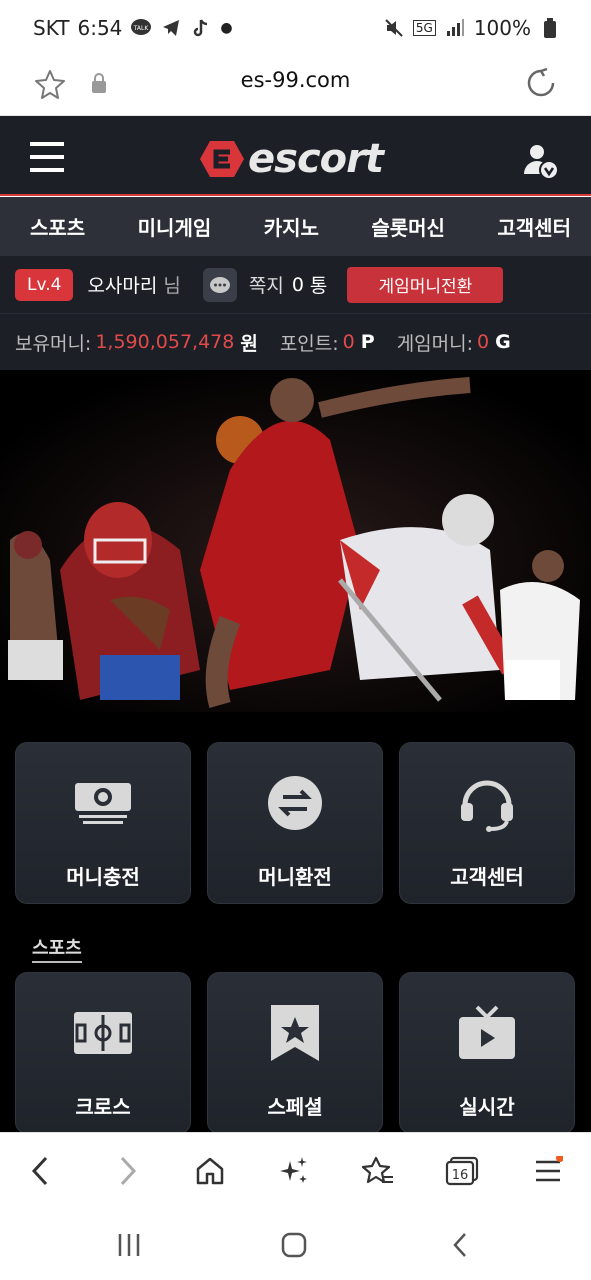  Describe the element at coordinates (128, 1171) in the screenshot. I see `forward-icon` at that location.